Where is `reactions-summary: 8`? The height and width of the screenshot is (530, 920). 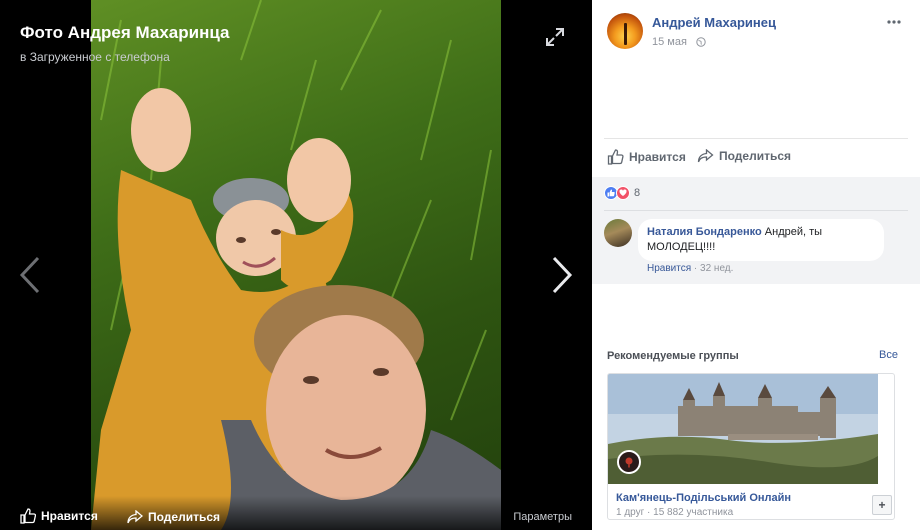
reactions-summary: 8 is located at coordinates (622, 193).